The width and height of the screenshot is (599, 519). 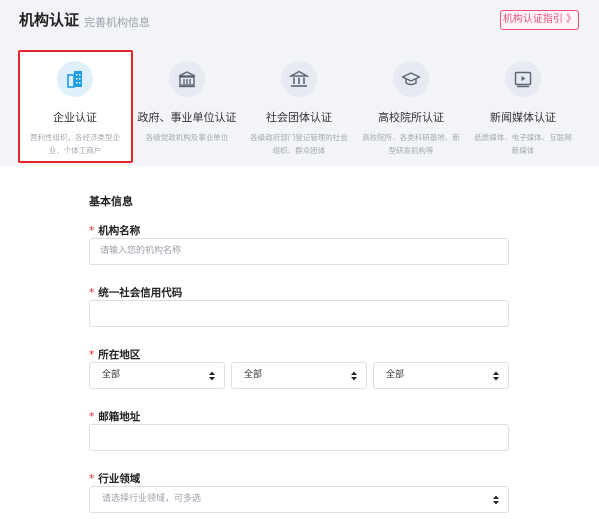 I want to click on industry-select-placeholder: 请选择行业领域，可多选, so click(x=152, y=499).